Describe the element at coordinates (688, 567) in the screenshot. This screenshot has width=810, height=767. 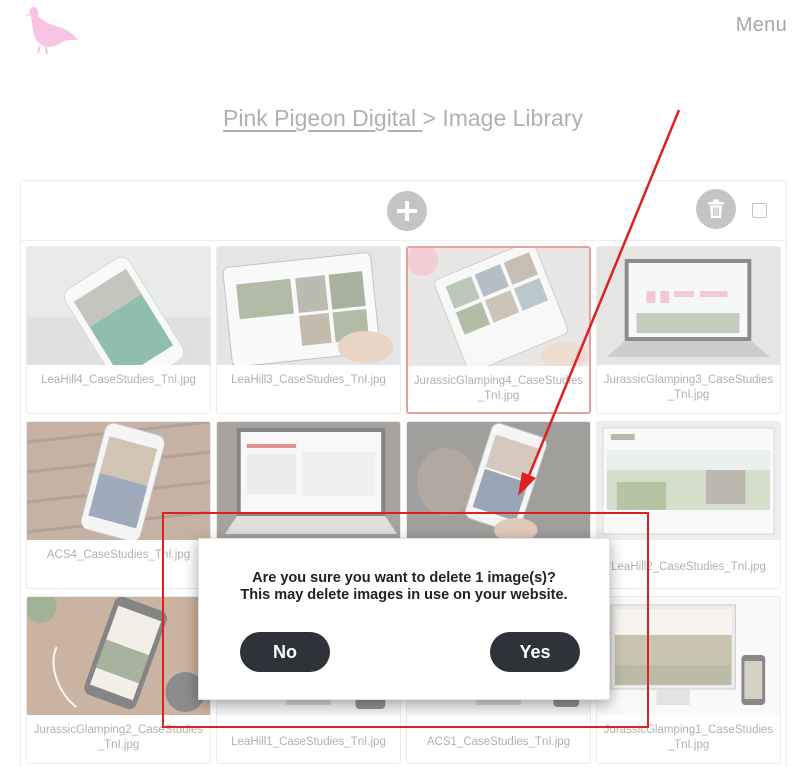
I see `image-filename: LeaHill2_CaseStudies_TnI.jpg` at that location.